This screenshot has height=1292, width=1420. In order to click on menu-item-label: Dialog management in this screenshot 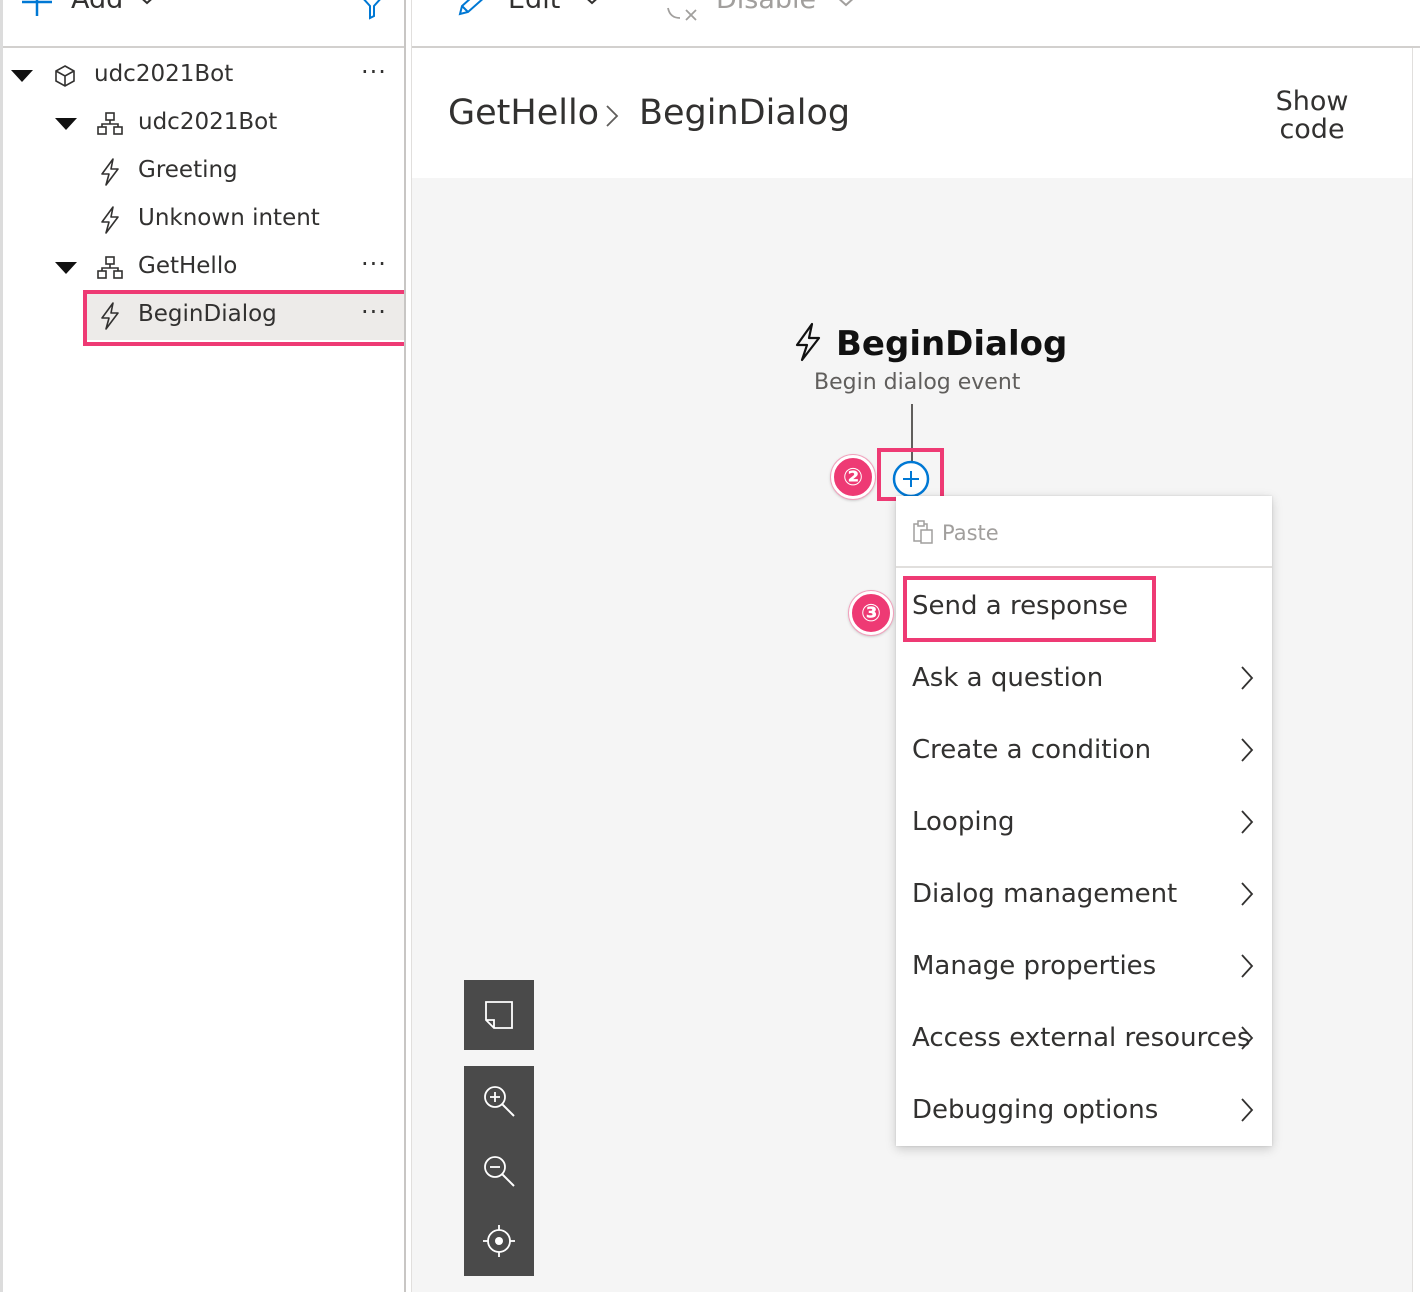, I will do `click(1045, 894)`.